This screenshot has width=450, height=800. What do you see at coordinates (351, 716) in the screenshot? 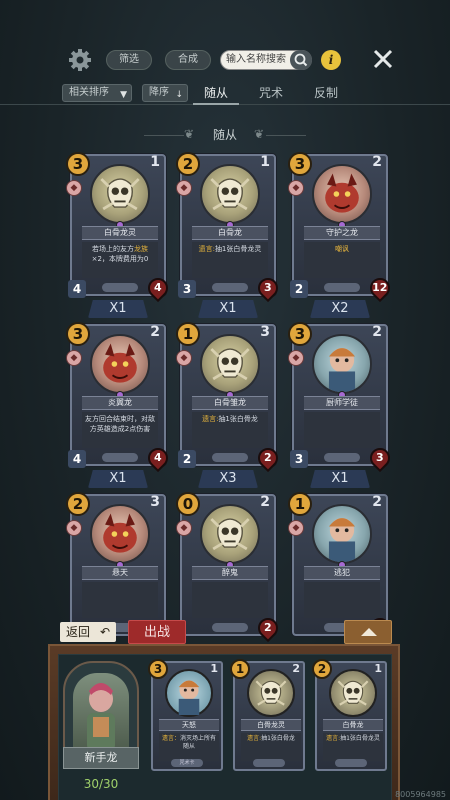
I see `deck-card: 21白骨龙遗言:抽1张白骨龙灵` at bounding box center [351, 716].